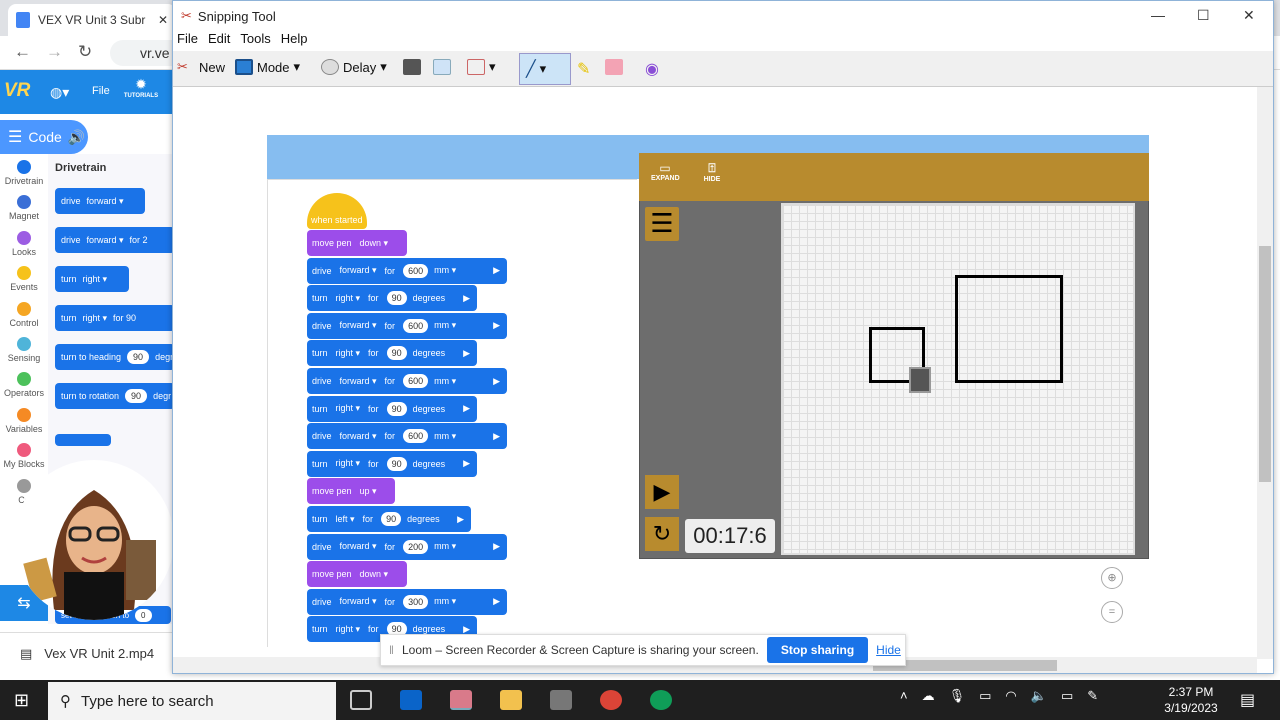 This screenshot has height=720, width=1280. I want to click on notifications-icon: ▤, so click(1247, 700).